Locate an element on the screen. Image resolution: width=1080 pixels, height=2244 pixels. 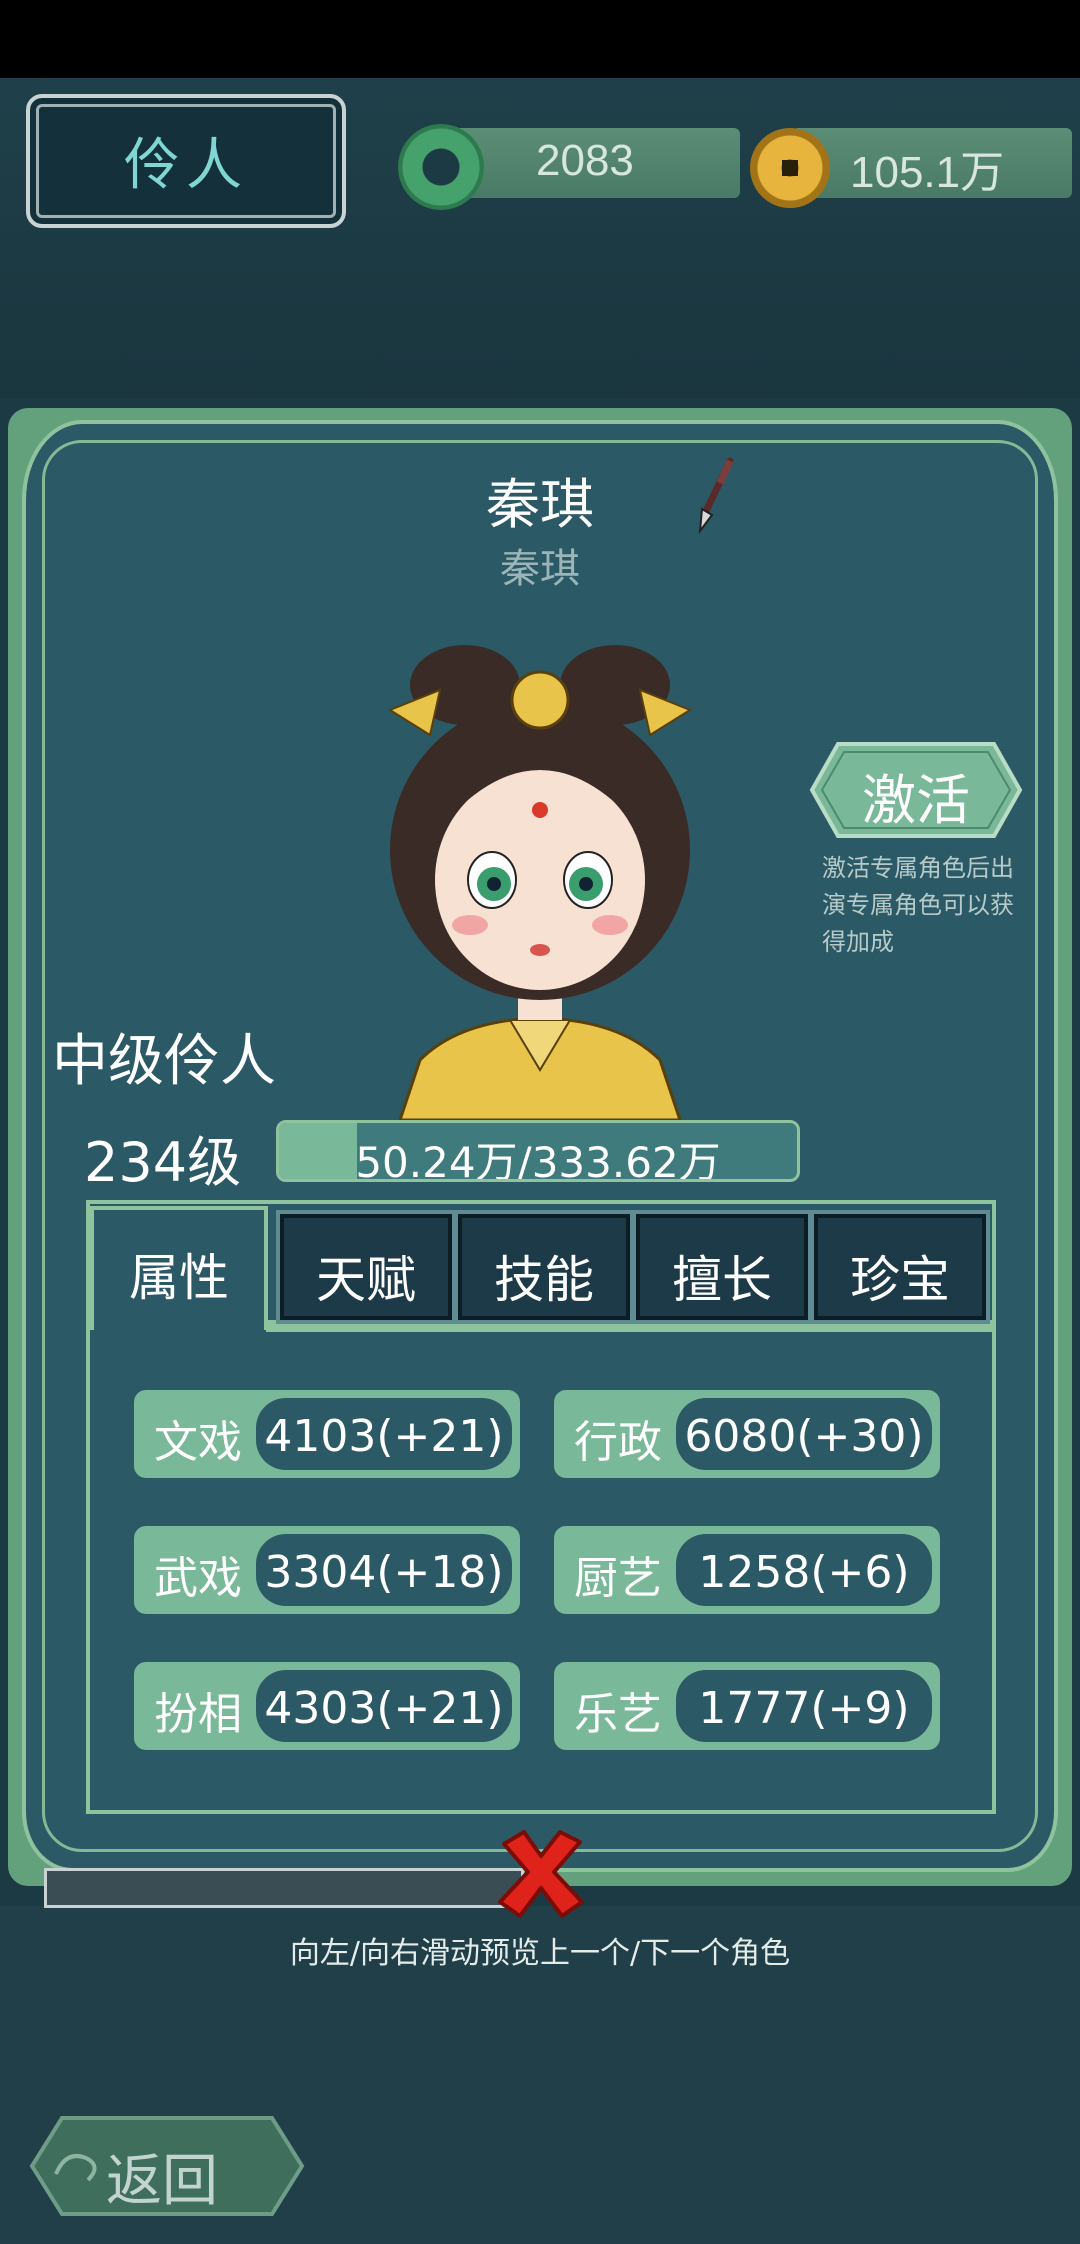
stat-label: 厨艺 is located at coordinates (618, 1578).